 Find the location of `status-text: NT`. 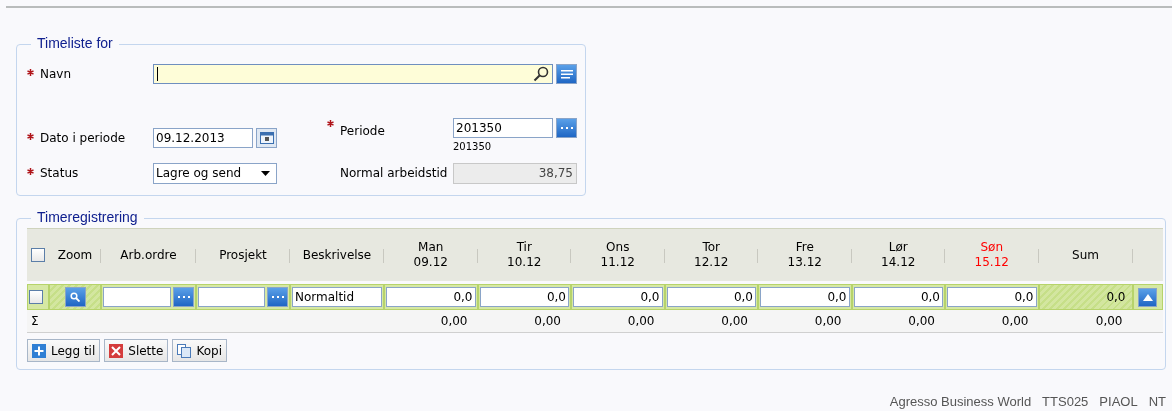

status-text: NT is located at coordinates (1157, 401).